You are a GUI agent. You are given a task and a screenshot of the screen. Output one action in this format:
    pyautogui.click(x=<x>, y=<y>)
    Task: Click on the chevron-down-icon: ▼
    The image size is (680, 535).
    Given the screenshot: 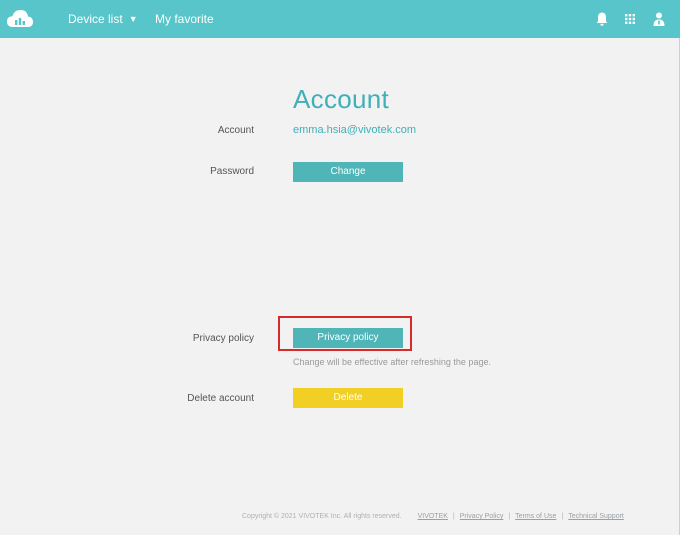 What is the action you would take?
    pyautogui.click(x=133, y=19)
    